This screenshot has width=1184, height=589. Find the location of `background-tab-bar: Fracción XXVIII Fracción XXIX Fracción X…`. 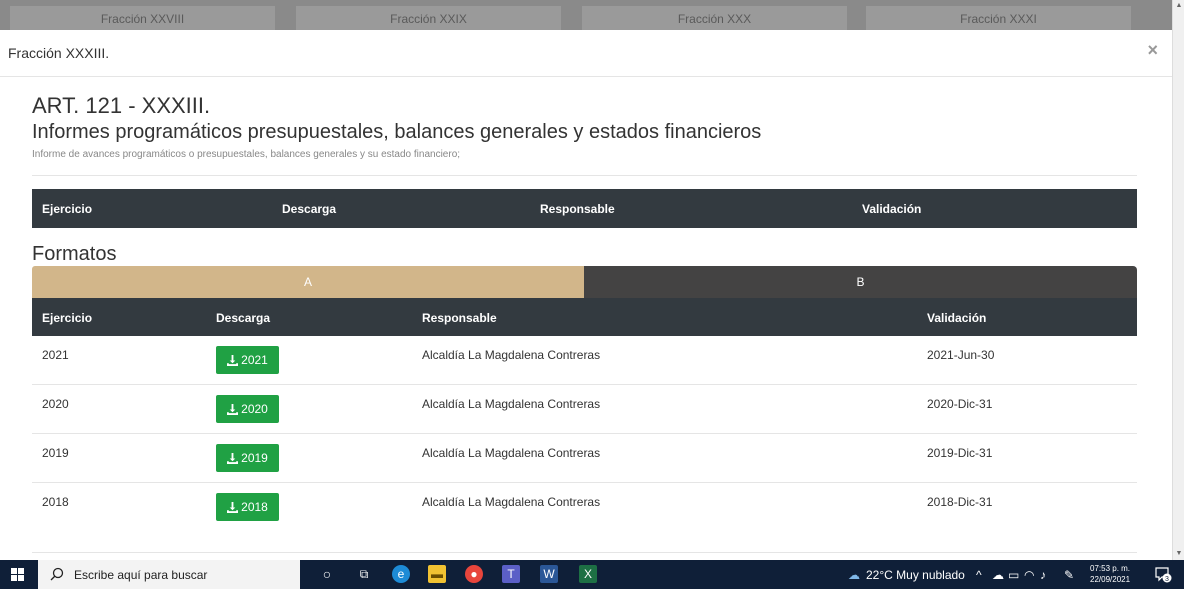

background-tab-bar: Fracción XXVIII Fracción XXIX Fracción X… is located at coordinates (592, 15).